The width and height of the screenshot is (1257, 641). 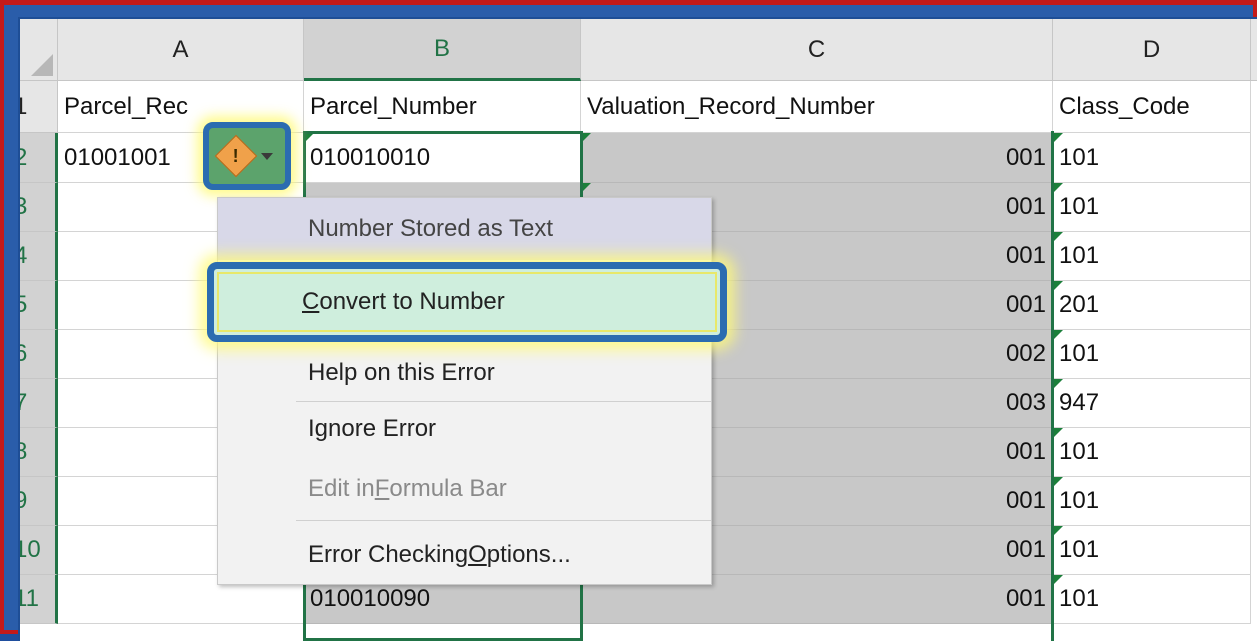 I want to click on cell-d6: 101, so click(x=1152, y=354).